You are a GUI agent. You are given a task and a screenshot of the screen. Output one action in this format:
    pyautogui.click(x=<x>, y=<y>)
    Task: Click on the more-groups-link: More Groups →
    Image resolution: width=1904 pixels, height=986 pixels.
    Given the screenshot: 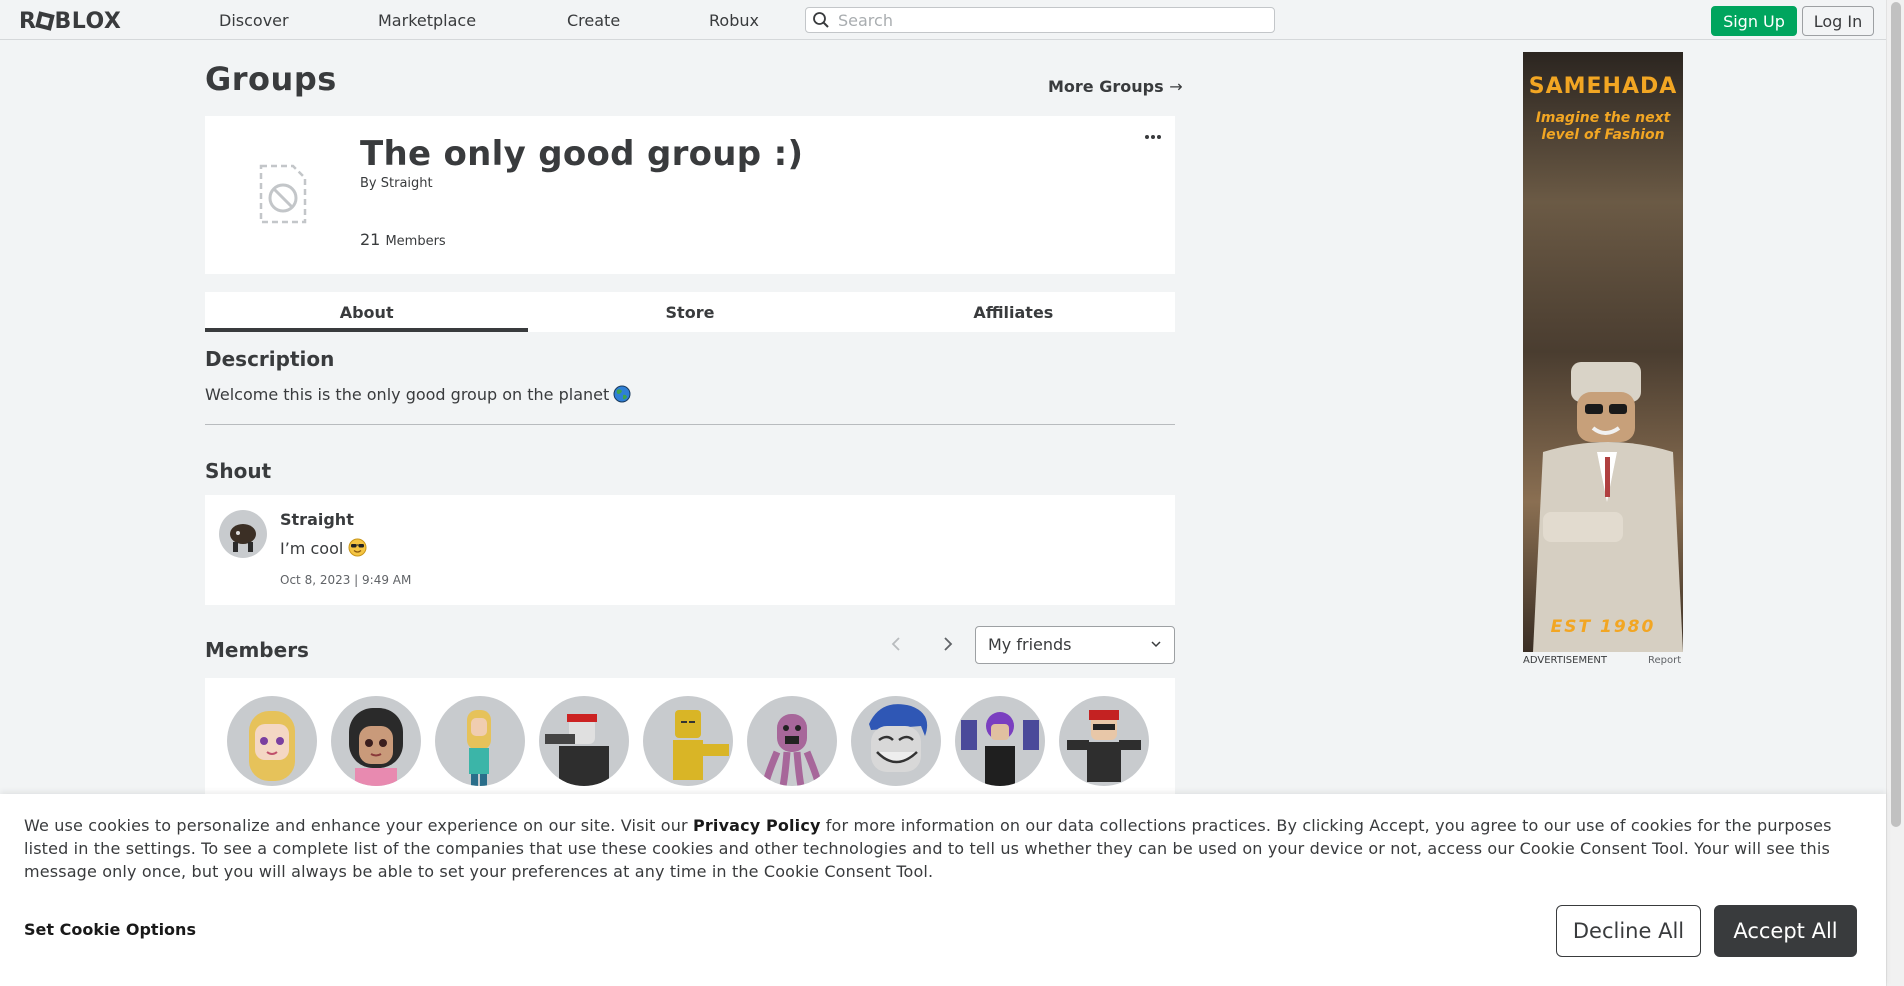 What is the action you would take?
    pyautogui.click(x=1115, y=86)
    